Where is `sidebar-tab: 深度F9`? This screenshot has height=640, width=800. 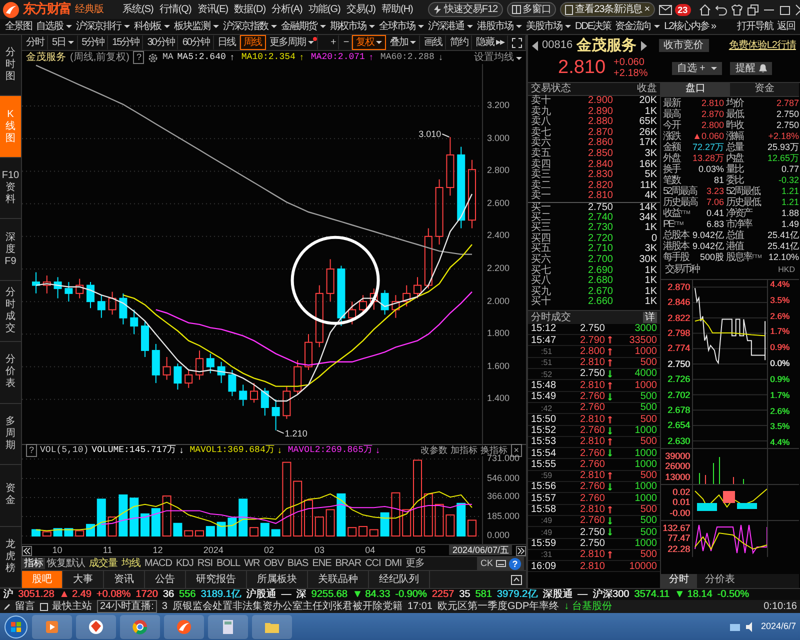
sidebar-tab: 深度F9 is located at coordinates (10, 250).